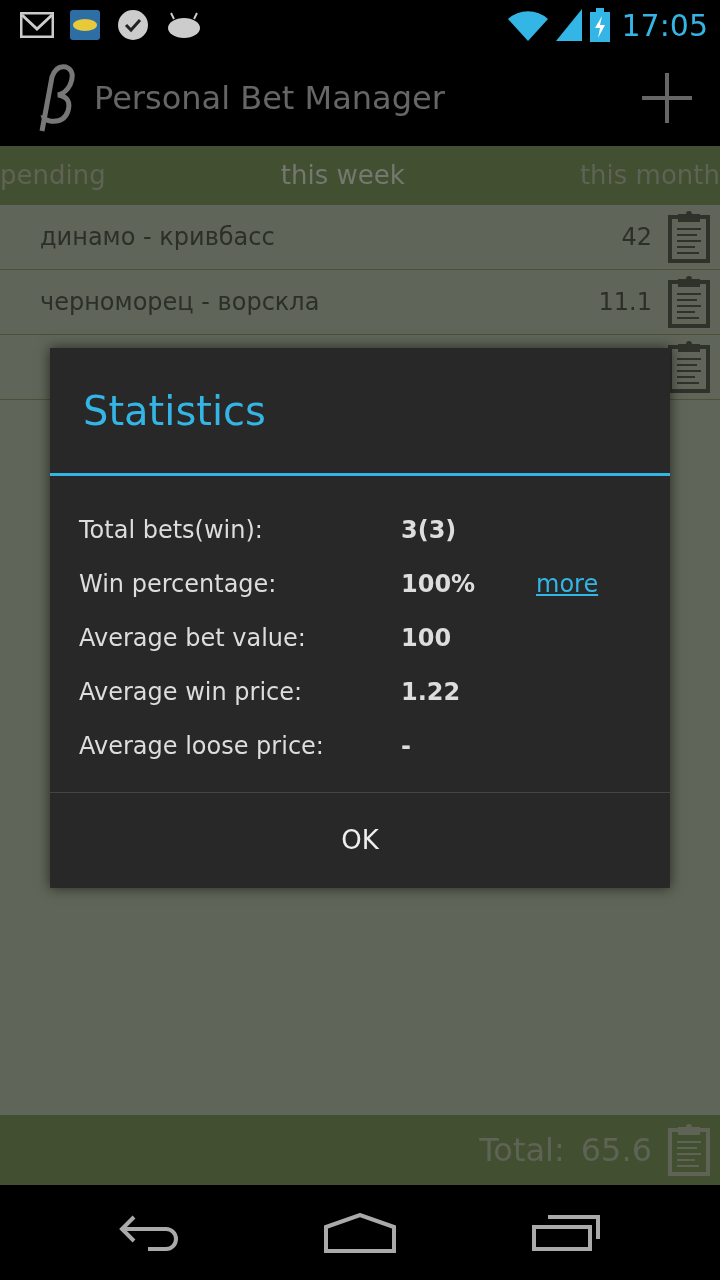  What do you see at coordinates (133, 25) in the screenshot?
I see `check-icon` at bounding box center [133, 25].